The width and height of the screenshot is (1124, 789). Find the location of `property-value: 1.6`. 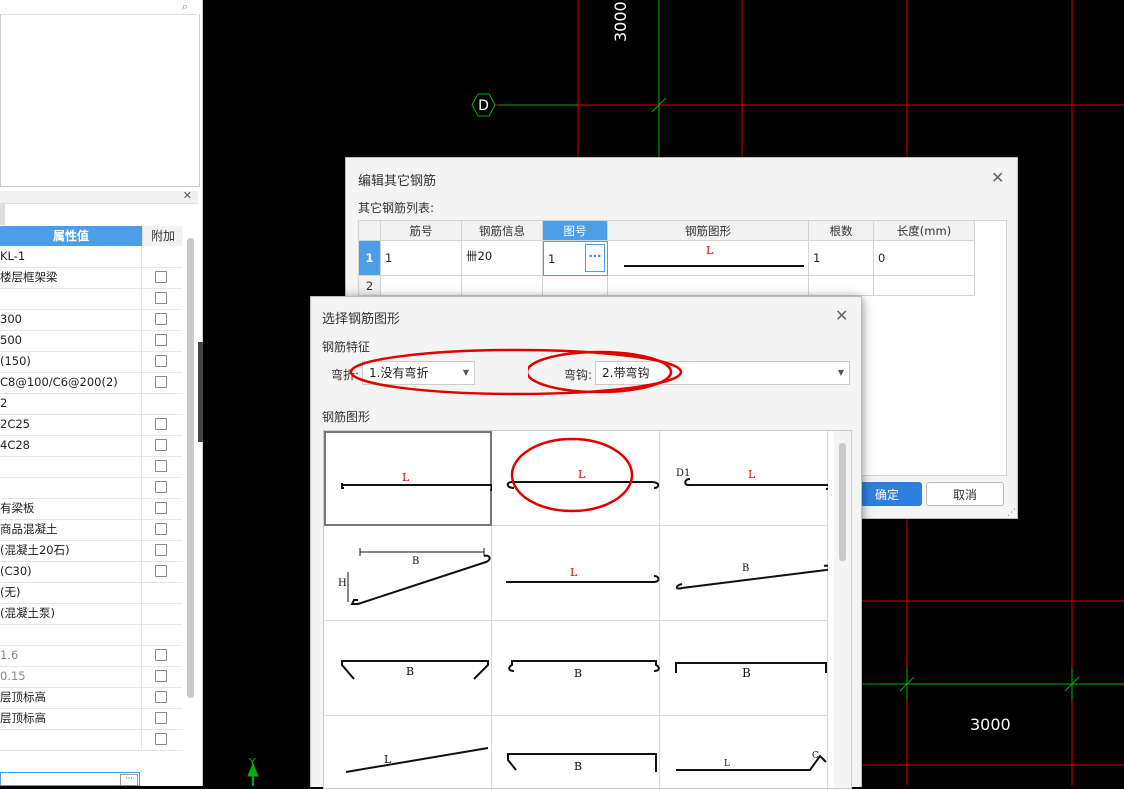

property-value: 1.6 is located at coordinates (70, 655).